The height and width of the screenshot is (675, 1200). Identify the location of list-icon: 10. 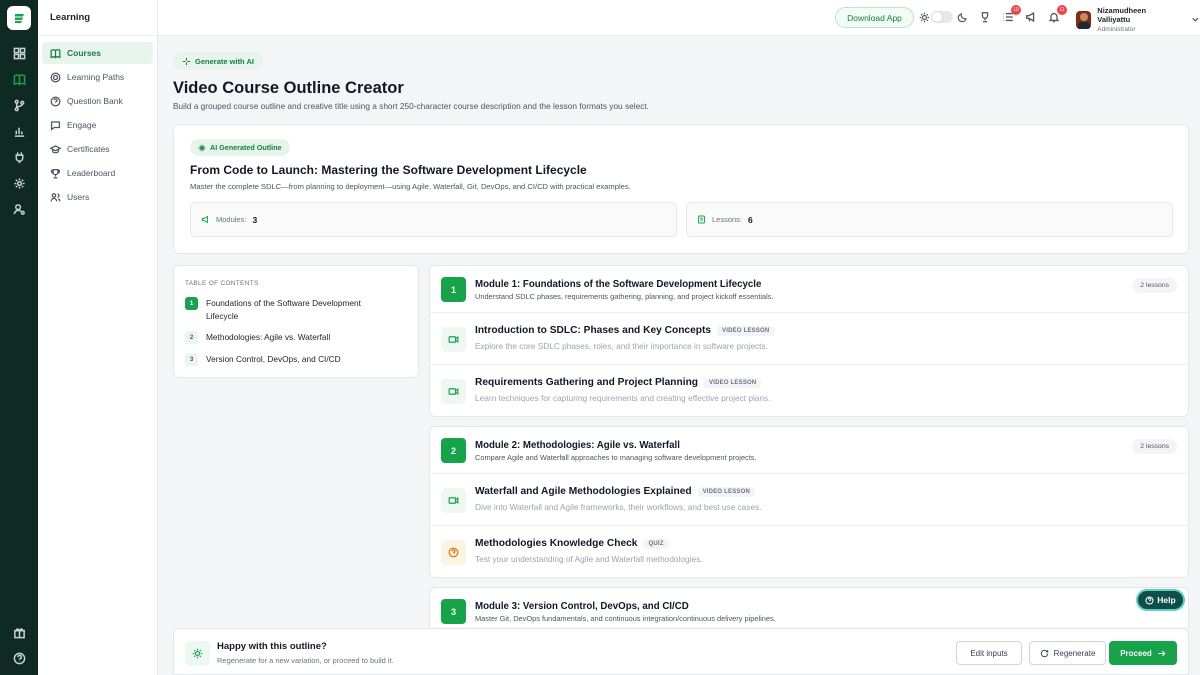
(1011, 14).